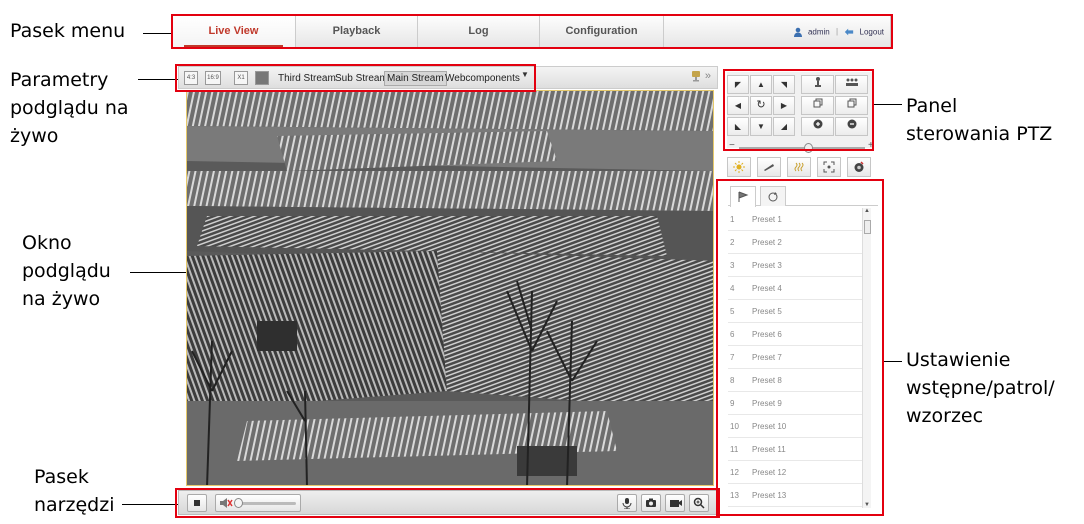  I want to click on digital-zoom-button, so click(699, 503).